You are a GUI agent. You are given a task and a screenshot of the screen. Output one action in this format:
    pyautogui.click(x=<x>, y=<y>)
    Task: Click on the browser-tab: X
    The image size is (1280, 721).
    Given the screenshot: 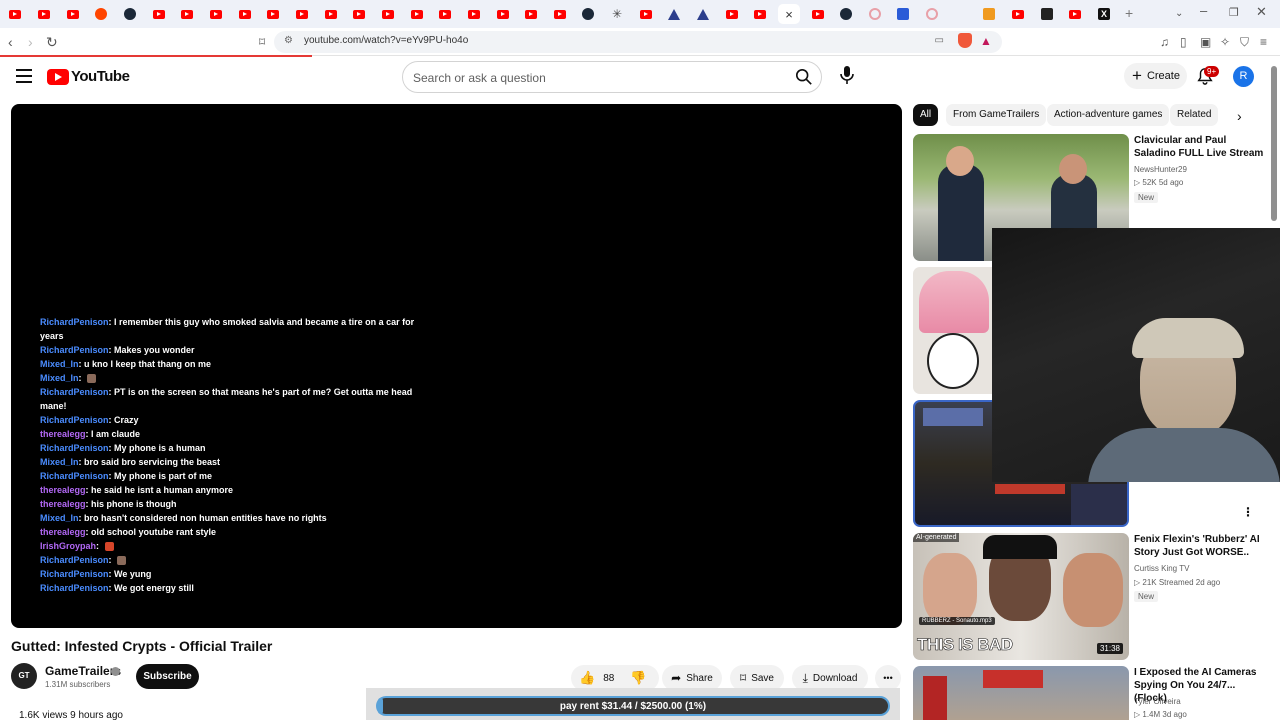 What is the action you would take?
    pyautogui.click(x=1104, y=14)
    